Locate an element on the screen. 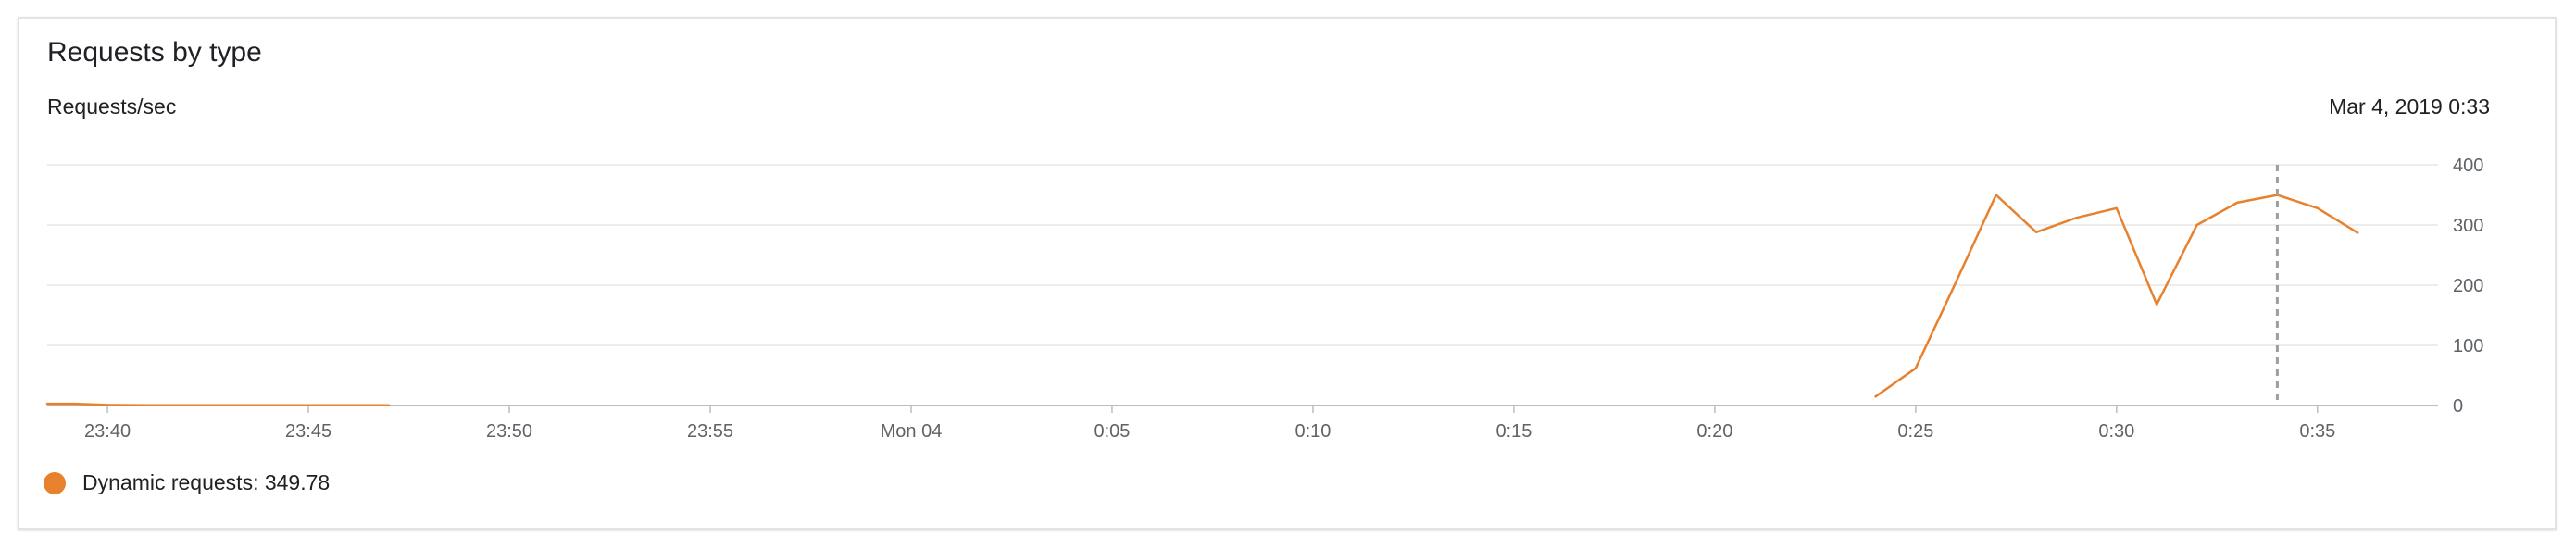 This screenshot has width=2576, height=550. legend: Dynamic requests: 349.78 is located at coordinates (187, 482).